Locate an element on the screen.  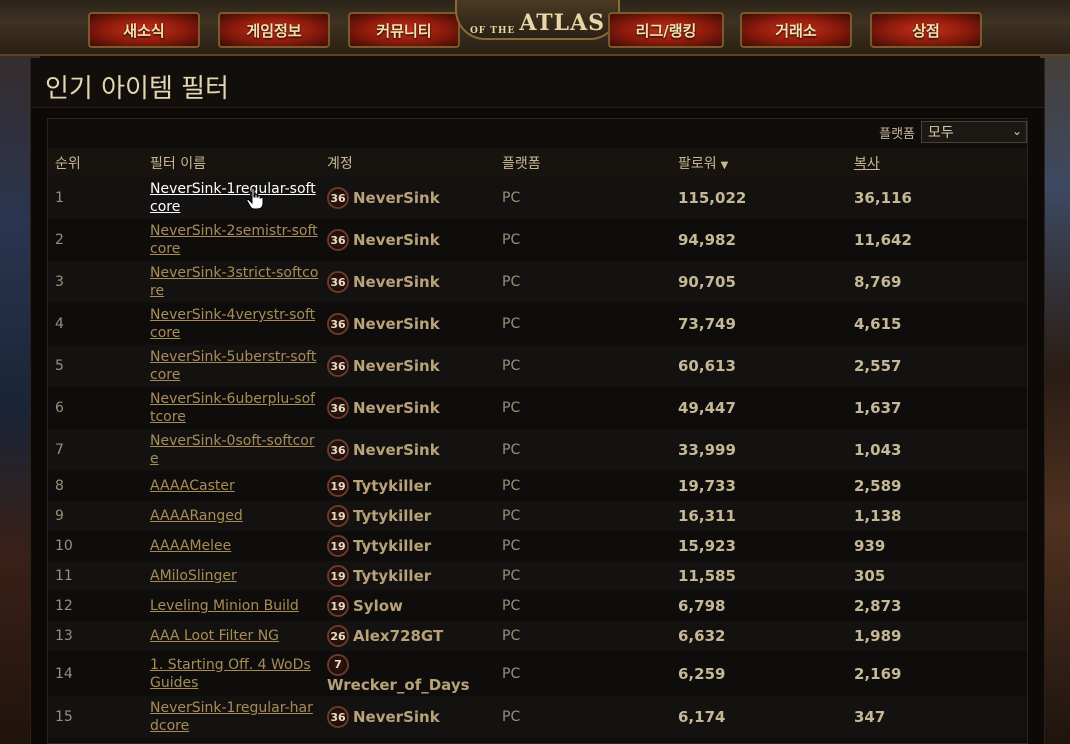
row-followers: 6,259 is located at coordinates (759, 673).